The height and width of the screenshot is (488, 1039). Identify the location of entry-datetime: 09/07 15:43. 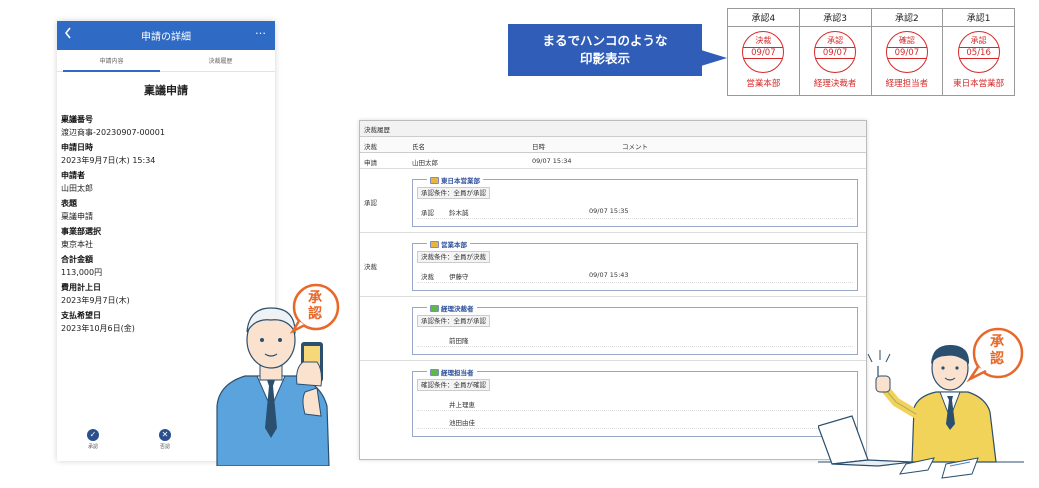
(609, 275).